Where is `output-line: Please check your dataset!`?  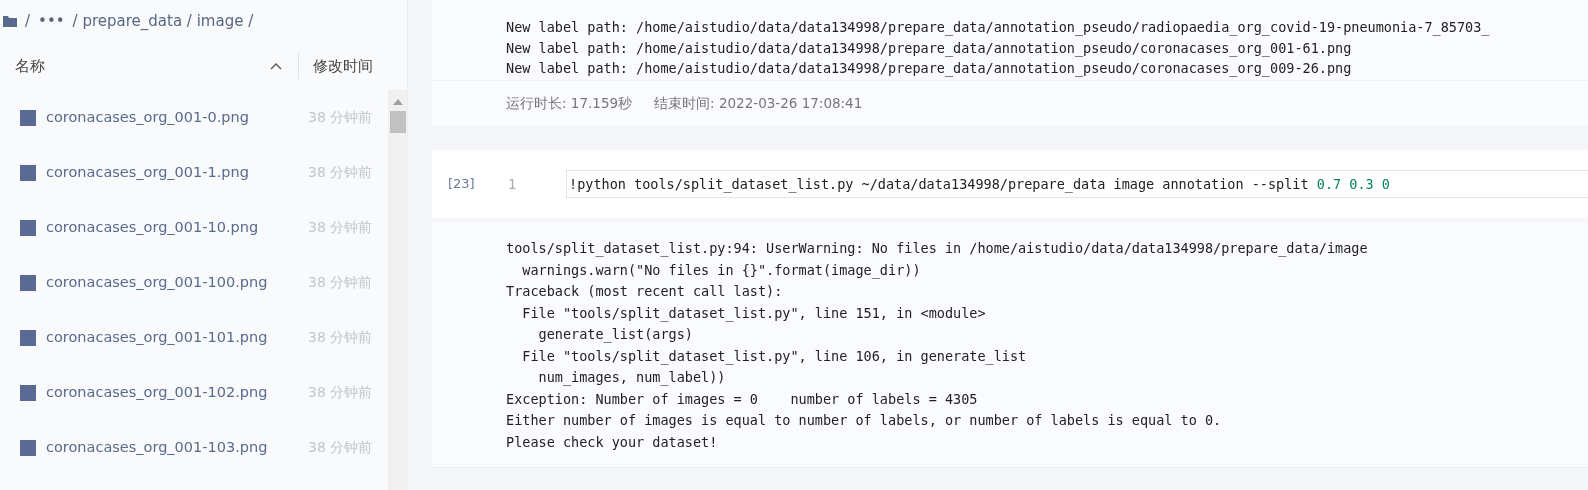 output-line: Please check your dataset! is located at coordinates (612, 442).